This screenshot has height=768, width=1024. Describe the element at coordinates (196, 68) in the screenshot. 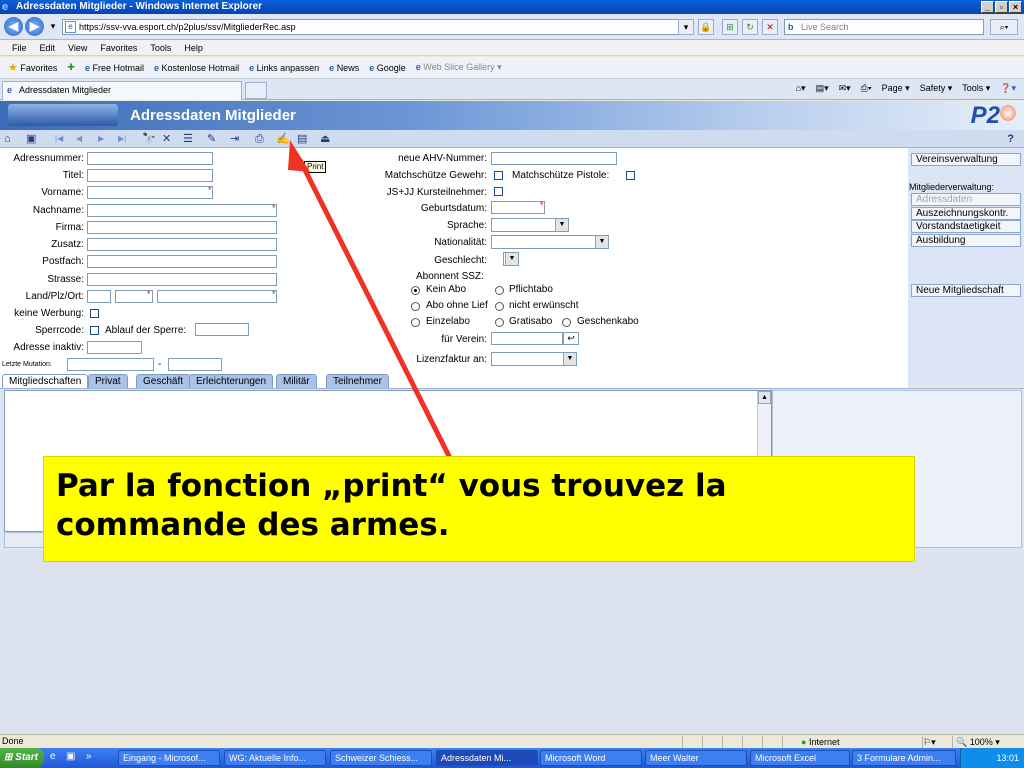

I see `fav-link-kostenlose-hotmail: e Kostenlose Hotmail` at that location.